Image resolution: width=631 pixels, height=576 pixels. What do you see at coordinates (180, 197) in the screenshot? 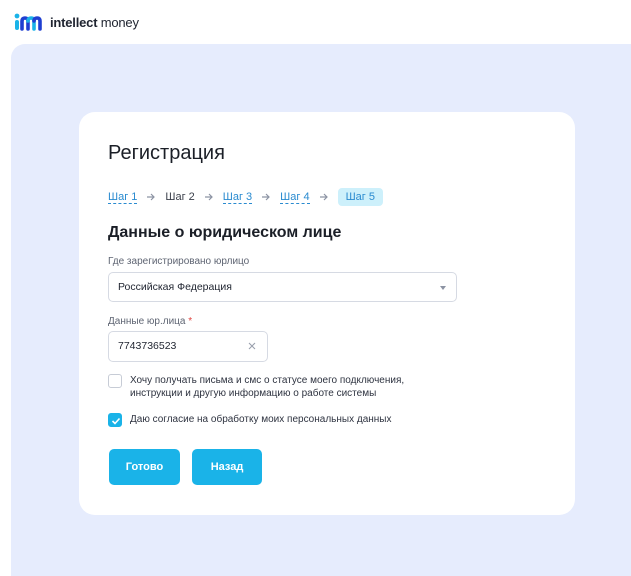
I see `step-2-label: Шаг 2` at bounding box center [180, 197].